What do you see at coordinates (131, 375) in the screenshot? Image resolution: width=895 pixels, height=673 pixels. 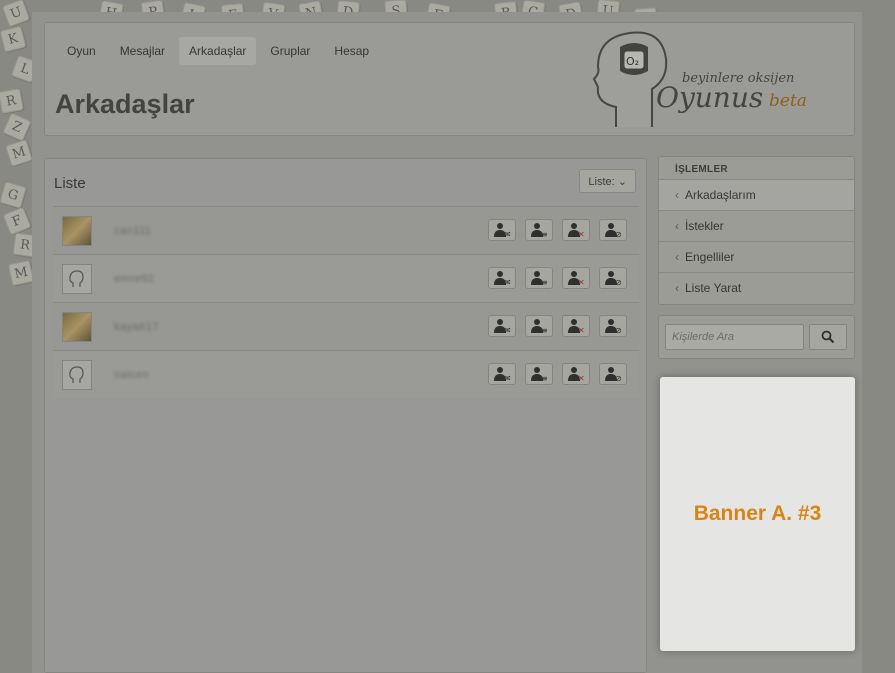 I see `friend-username: nalcen` at bounding box center [131, 375].